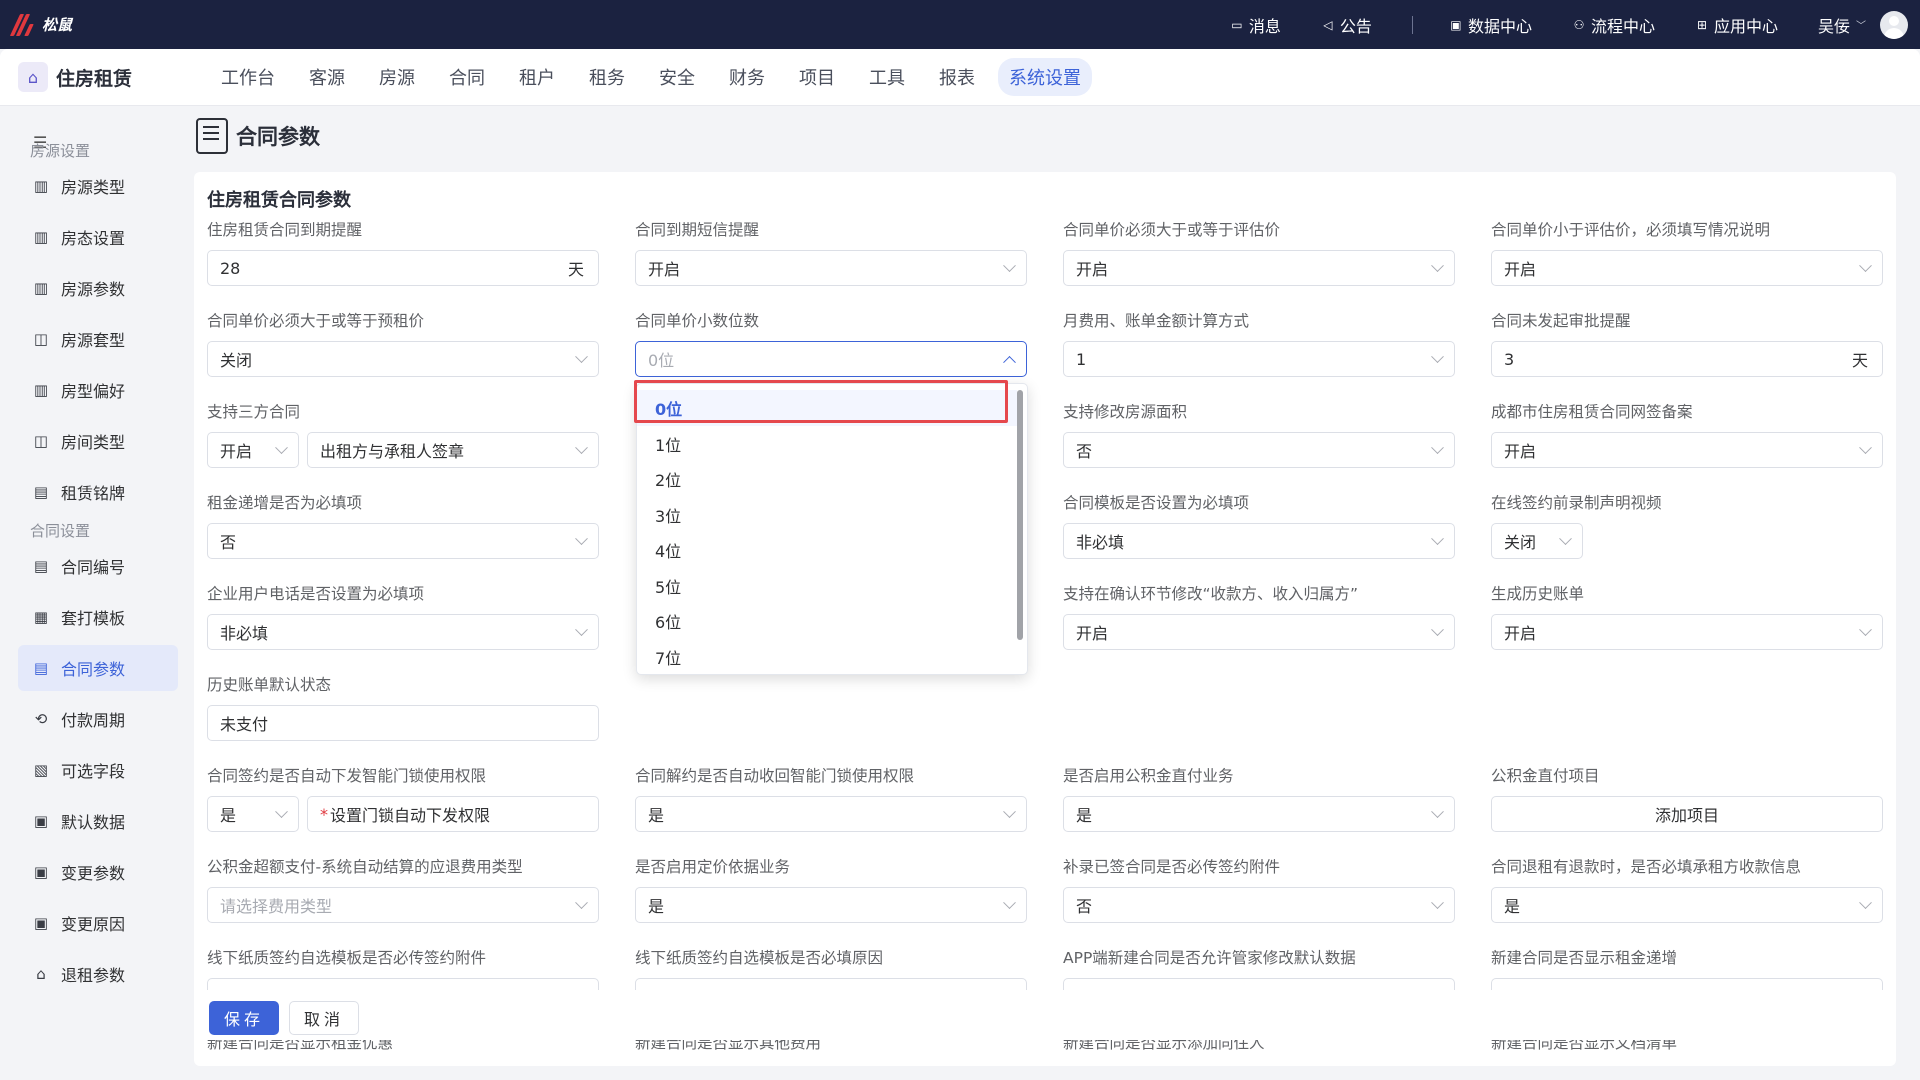 Image resolution: width=1920 pixels, height=1080 pixels. Describe the element at coordinates (403, 723) in the screenshot. I see `history-bill-status-input: 未支付` at that location.